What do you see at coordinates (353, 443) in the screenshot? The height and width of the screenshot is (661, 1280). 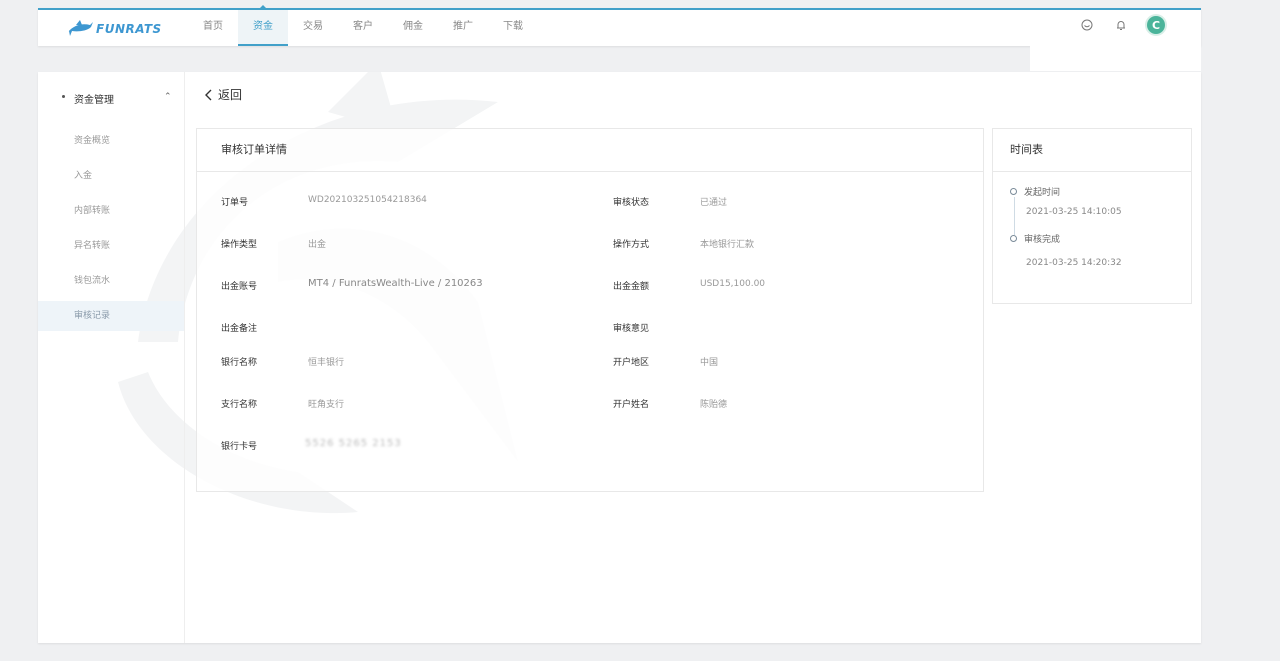 I see `field-value: 5526 5265 2153` at bounding box center [353, 443].